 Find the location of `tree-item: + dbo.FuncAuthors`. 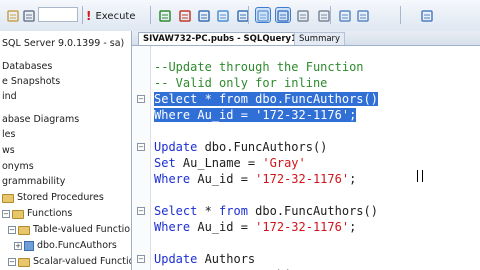

tree-item: + dbo.FuncAuthors is located at coordinates (65, 246).